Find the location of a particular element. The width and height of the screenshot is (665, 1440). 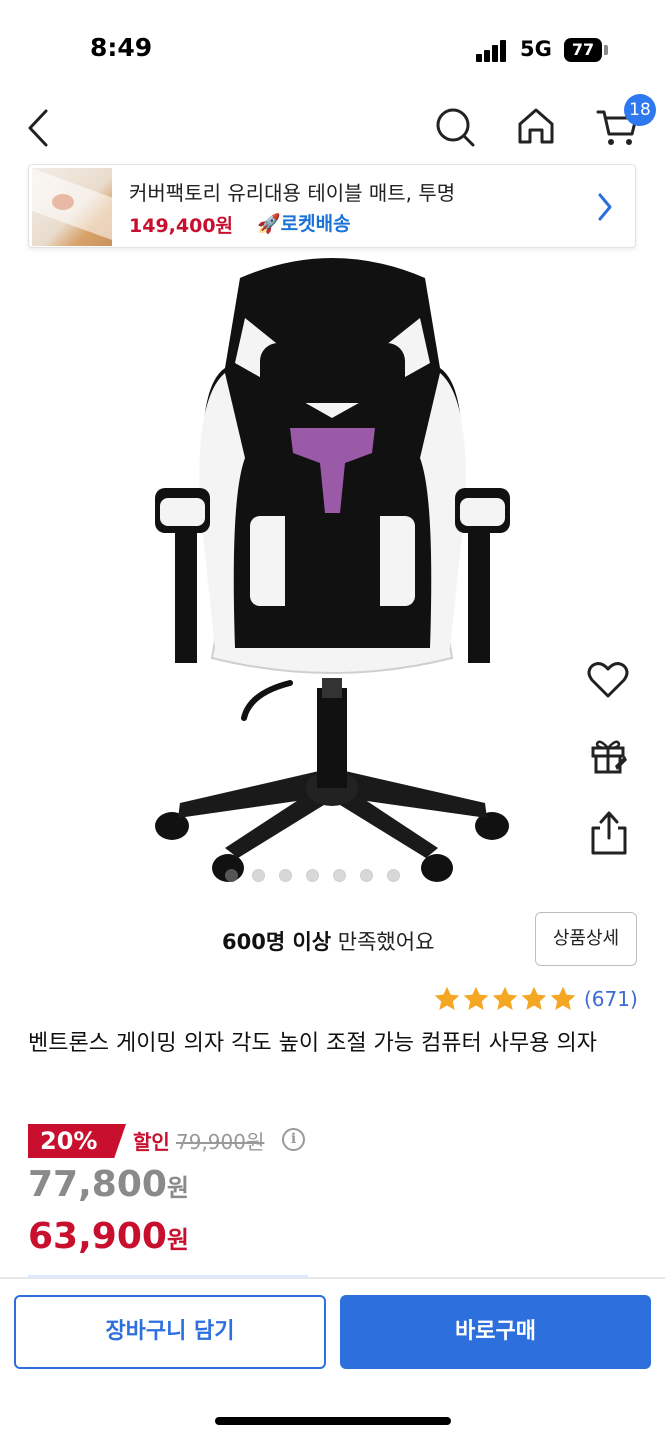

heart-icon is located at coordinates (608, 680).